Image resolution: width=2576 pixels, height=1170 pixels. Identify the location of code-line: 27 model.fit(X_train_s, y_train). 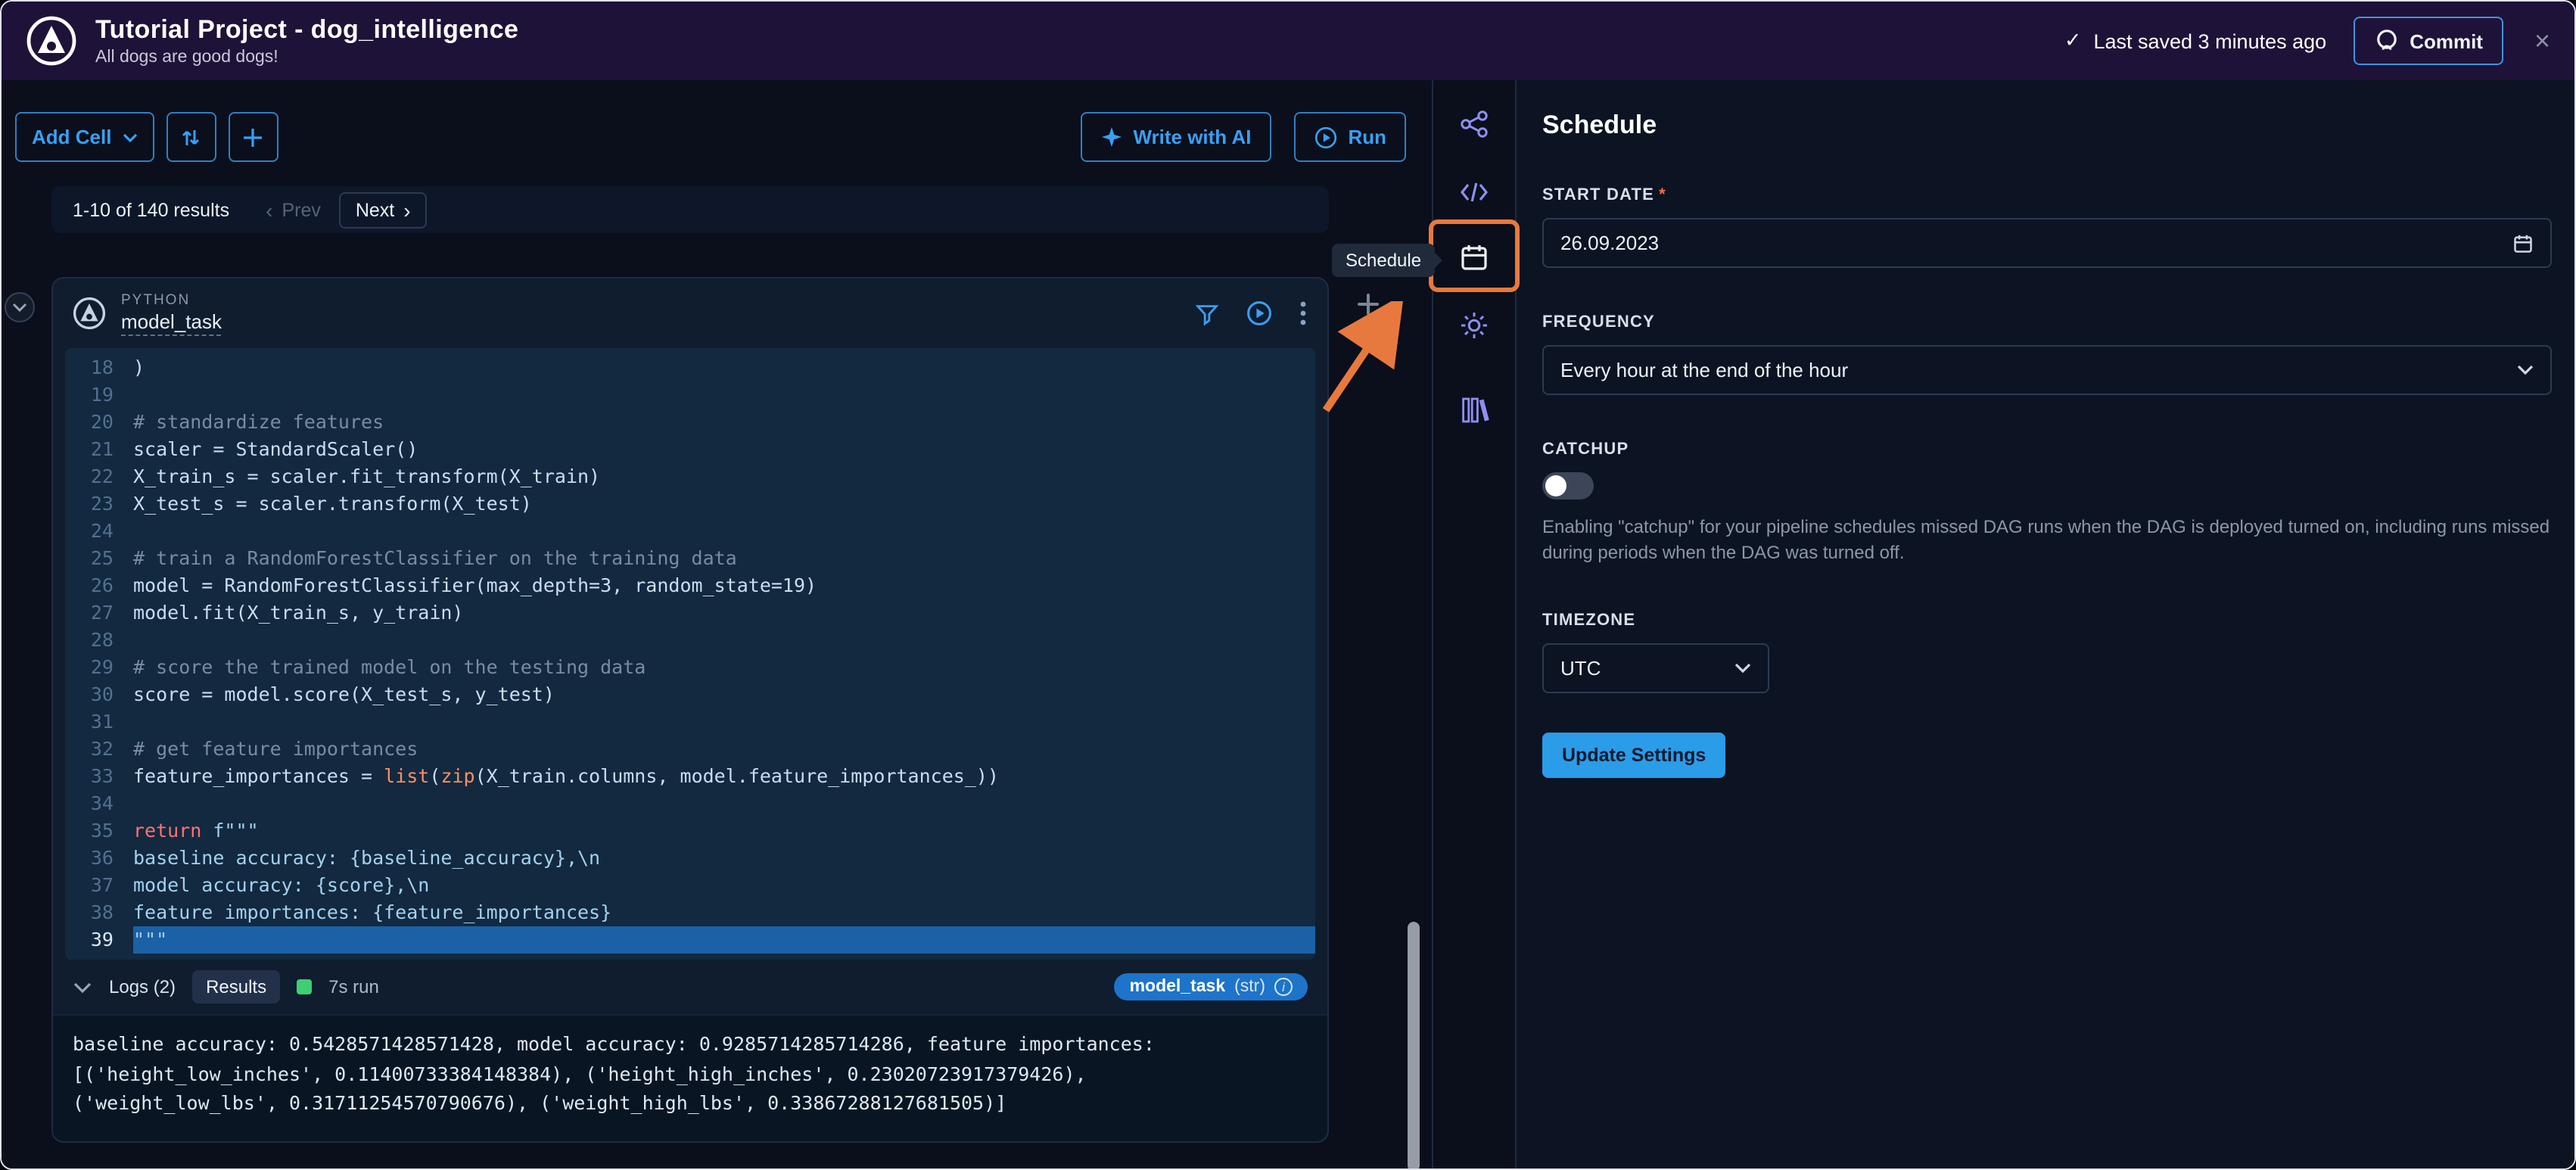
(690, 613).